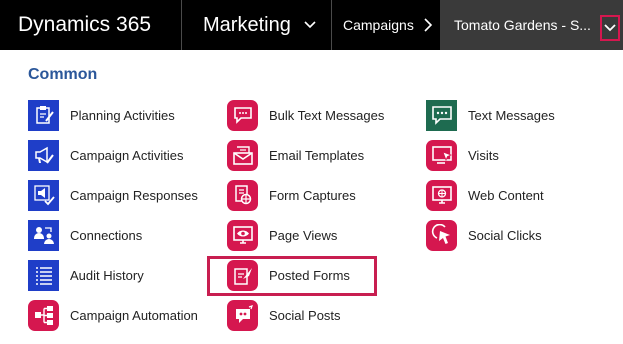 Image resolution: width=623 pixels, height=344 pixels. Describe the element at coordinates (441, 155) in the screenshot. I see `monitor-cursor-icon` at that location.